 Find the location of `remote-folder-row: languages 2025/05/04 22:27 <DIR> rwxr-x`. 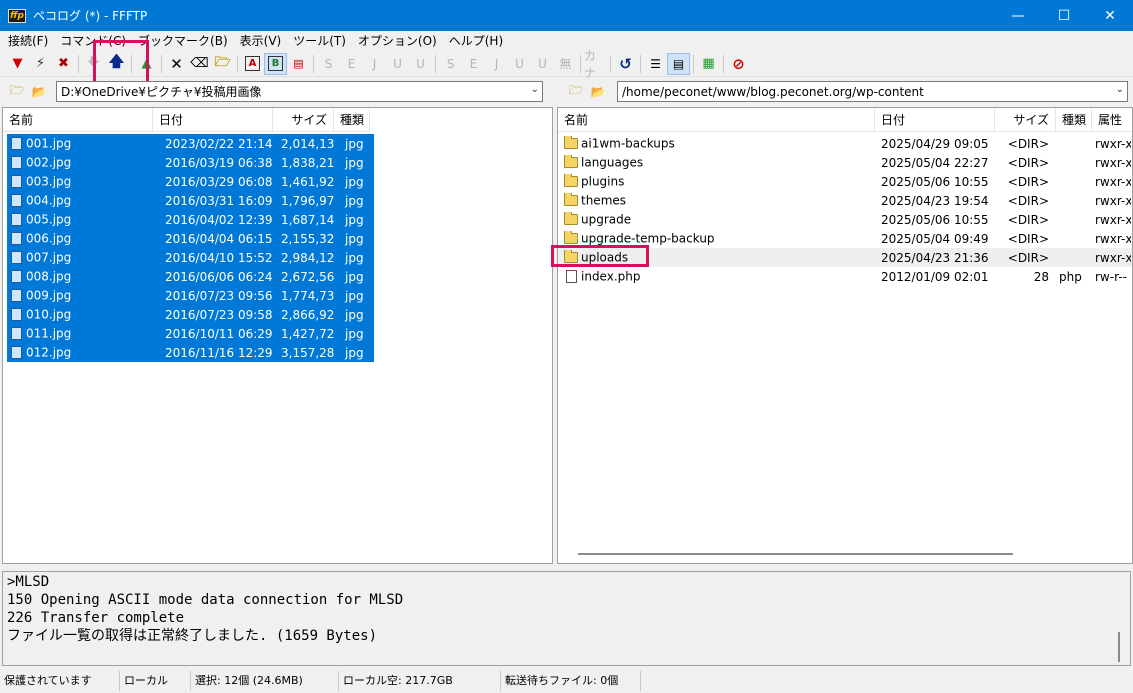

remote-folder-row: languages 2025/05/04 22:27 <DIR> rwxr-x is located at coordinates (845, 162).